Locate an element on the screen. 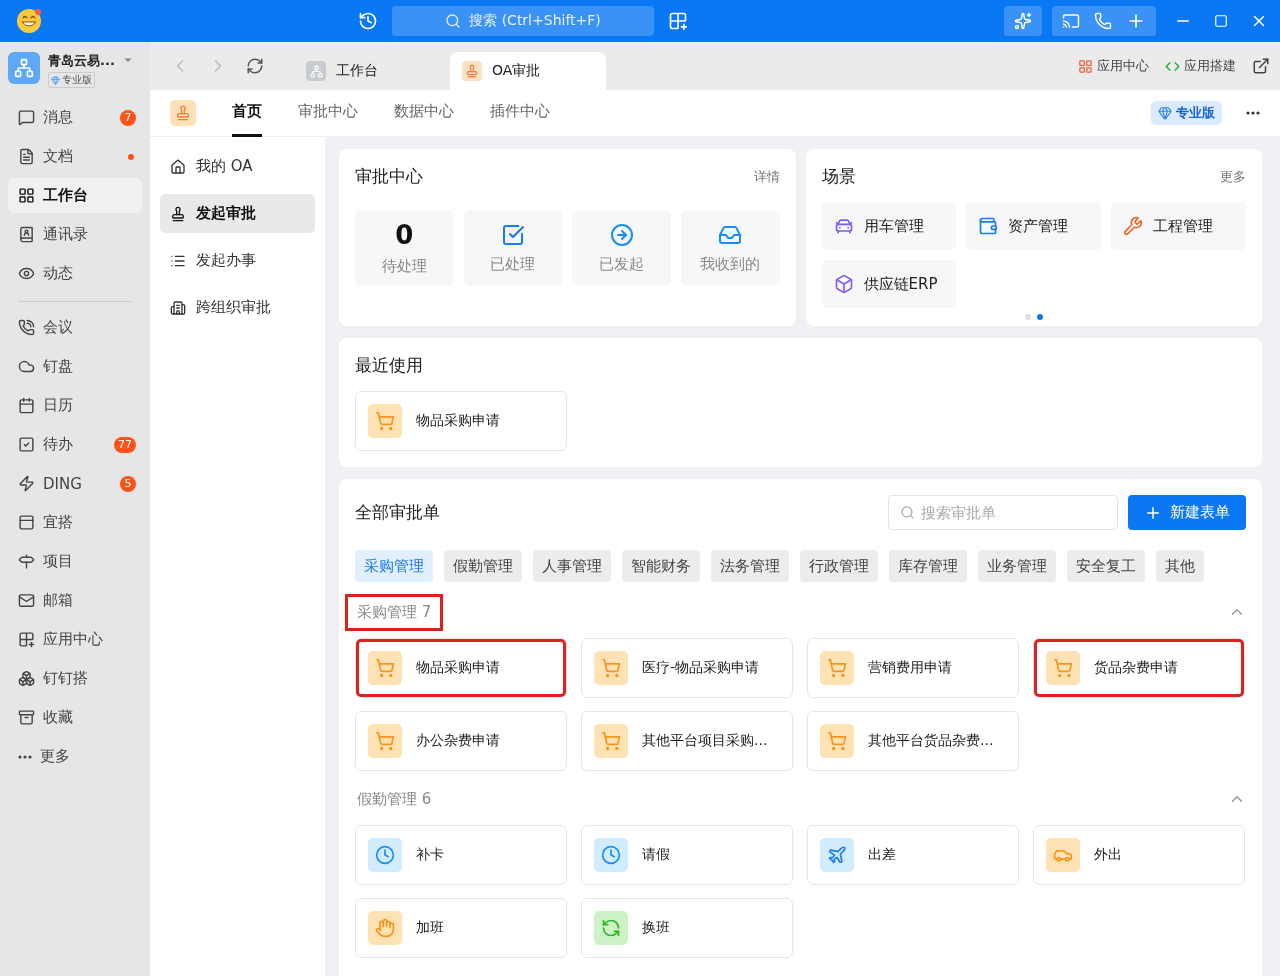 Image resolution: width=1280 pixels, height=976 pixels. sidebar-item: 钉钉搭 is located at coordinates (75, 678).